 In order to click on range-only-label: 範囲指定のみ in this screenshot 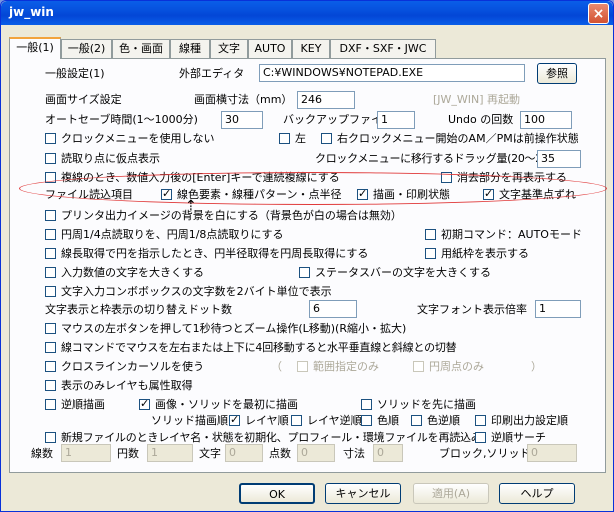, I will do `click(346, 366)`.